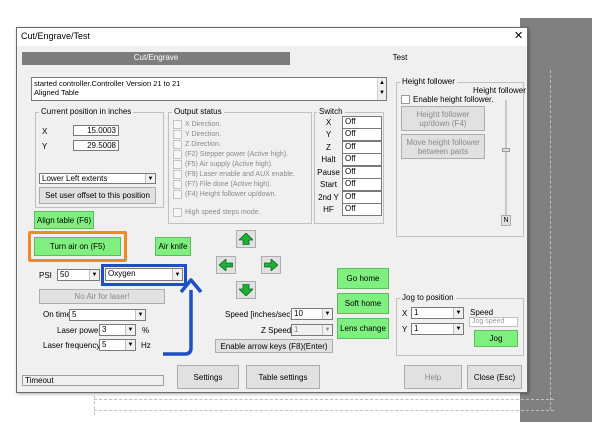 The width and height of the screenshot is (592, 444). I want to click on set-user-offset-button: Set user offset to this position, so click(97, 195).